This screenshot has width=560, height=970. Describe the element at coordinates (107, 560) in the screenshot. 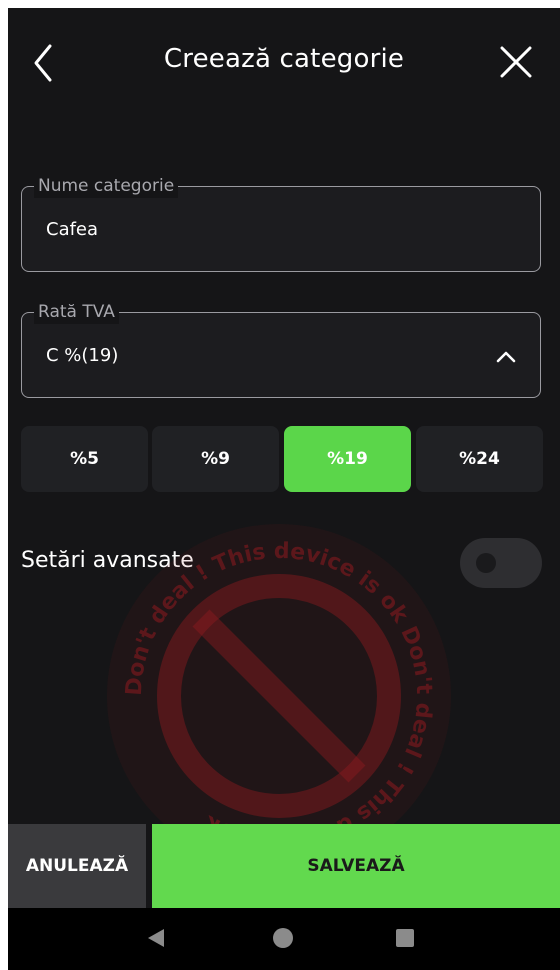

I see `advanced-settings-label: Setări avansate` at that location.